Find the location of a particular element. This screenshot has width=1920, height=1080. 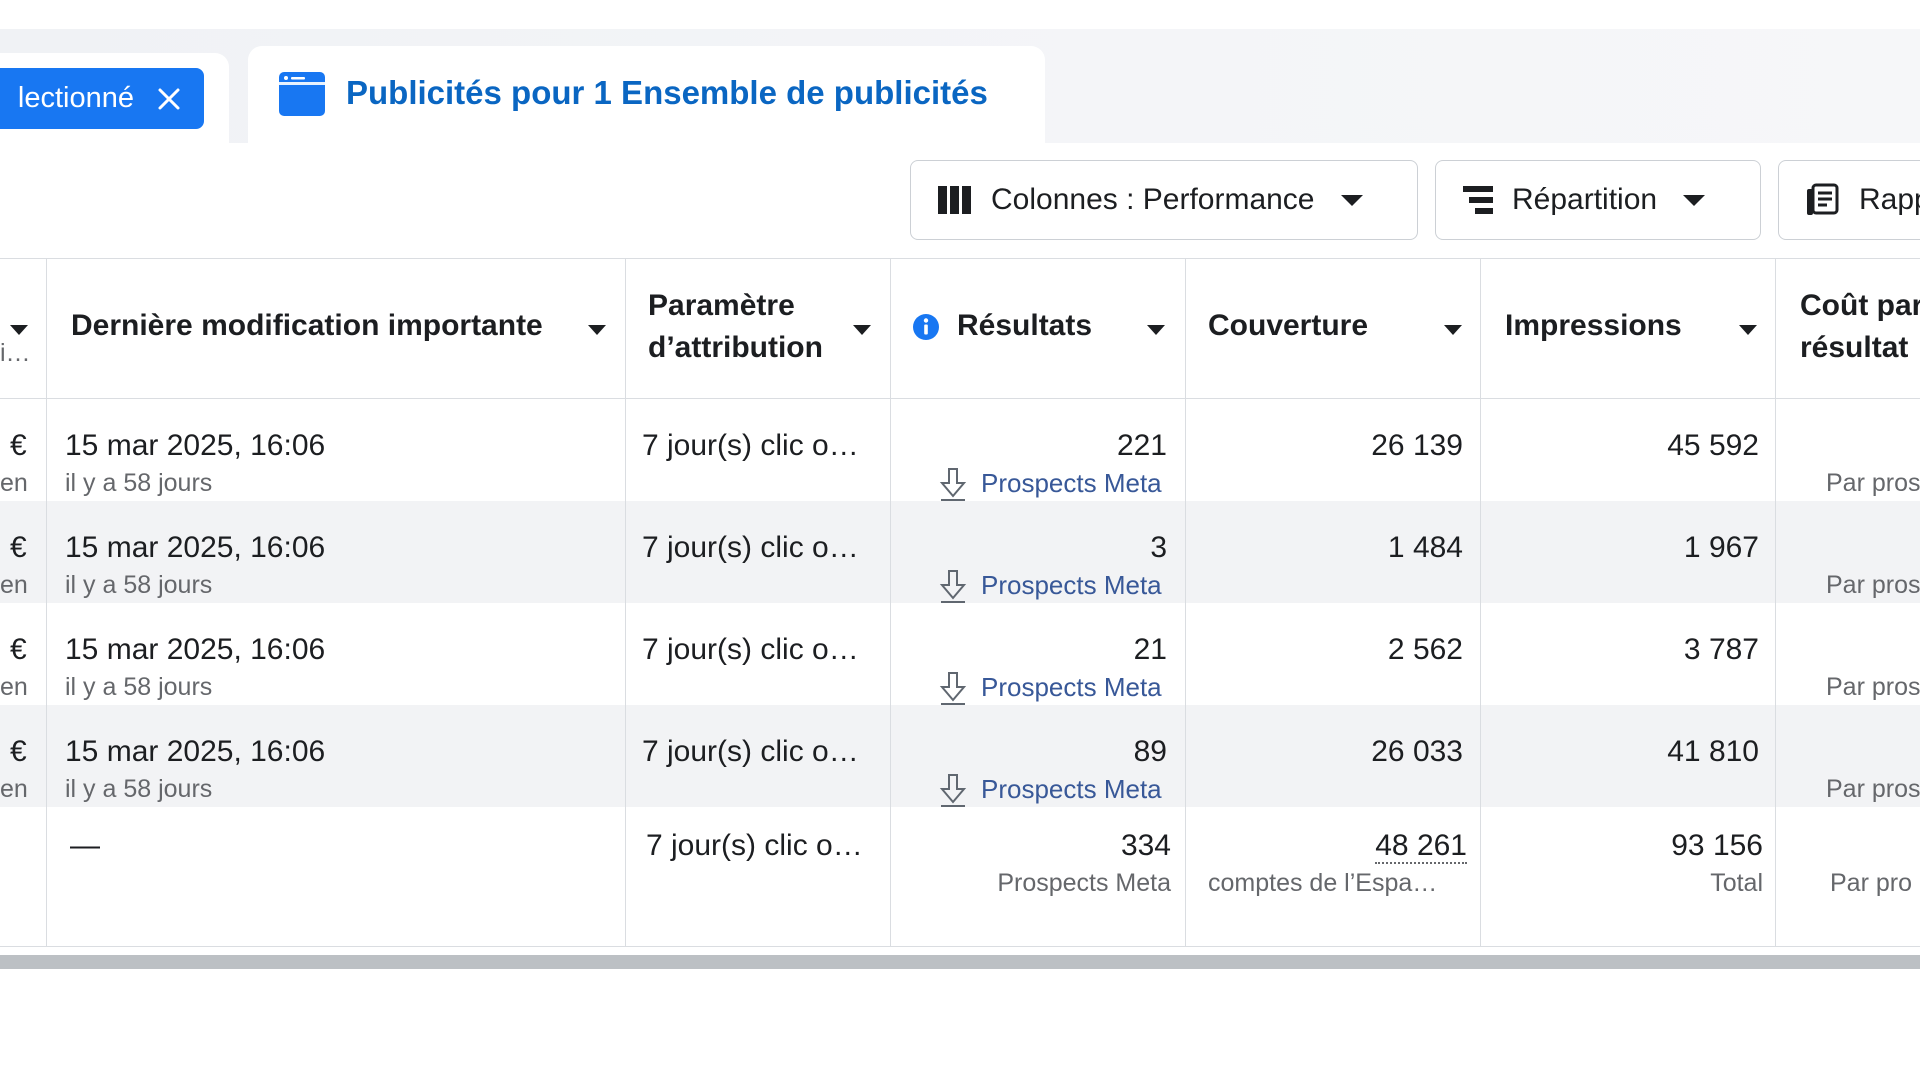

column-header-attribution: Paramètre d’attribution is located at coordinates (758, 328).